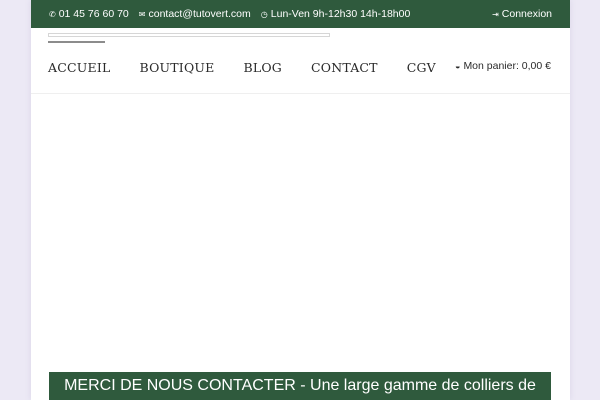  I want to click on cart-label: Mon panier: 0,00 €, so click(507, 66).